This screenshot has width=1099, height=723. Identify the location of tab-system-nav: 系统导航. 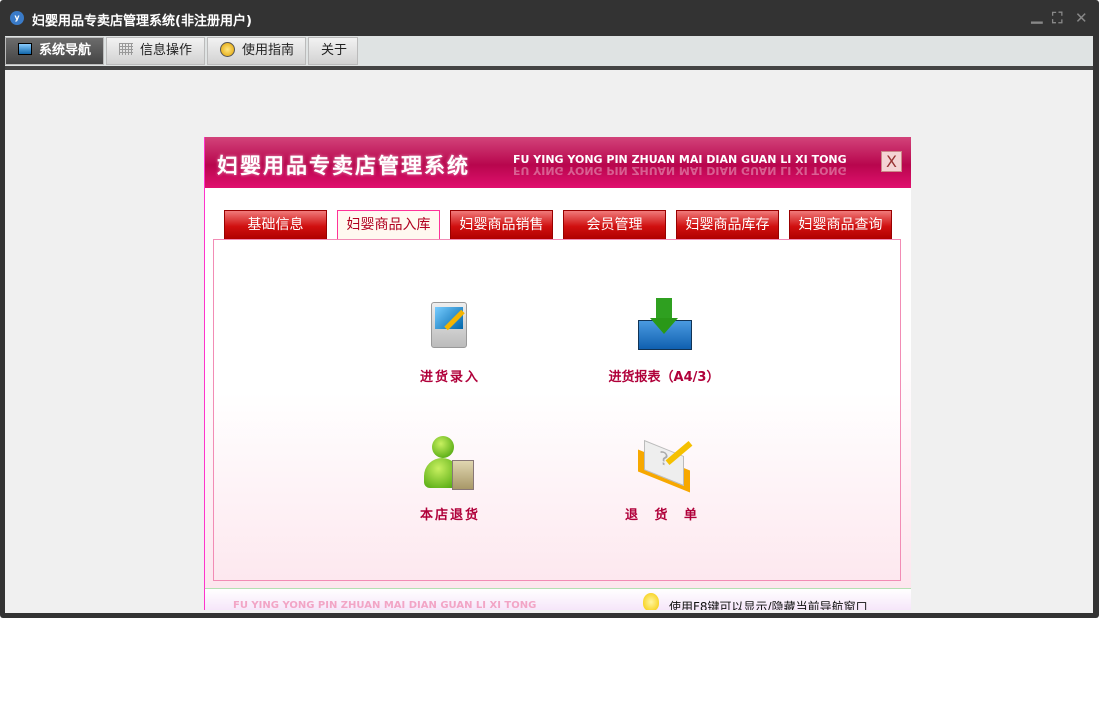
(54, 51).